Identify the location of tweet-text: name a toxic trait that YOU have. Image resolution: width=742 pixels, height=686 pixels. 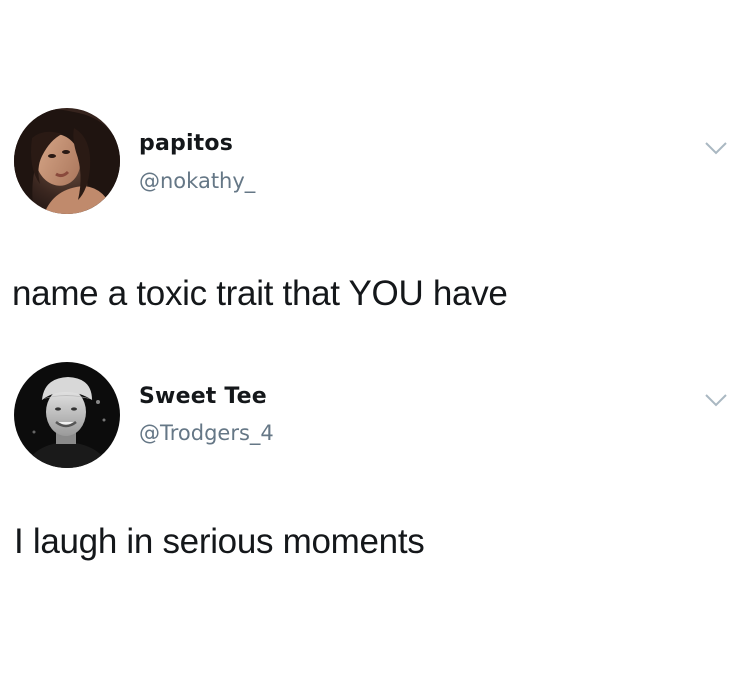
(260, 293).